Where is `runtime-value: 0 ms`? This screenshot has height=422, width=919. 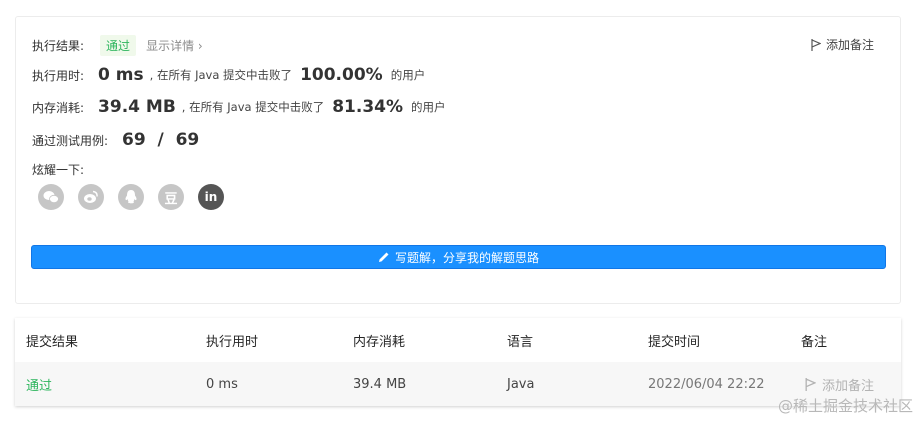
runtime-value: 0 ms is located at coordinates (121, 75).